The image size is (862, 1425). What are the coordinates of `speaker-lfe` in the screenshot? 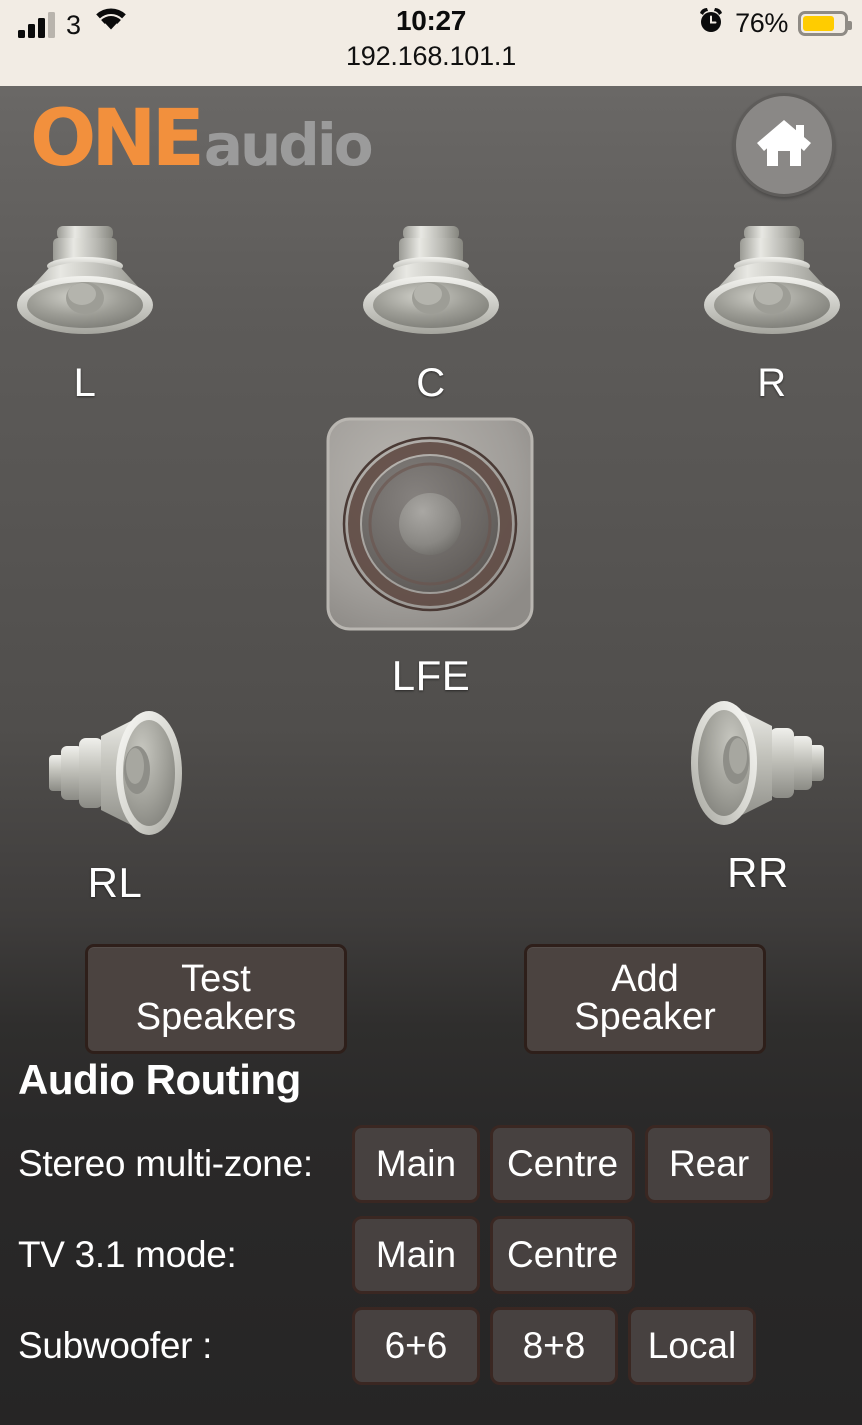 It's located at (430, 524).